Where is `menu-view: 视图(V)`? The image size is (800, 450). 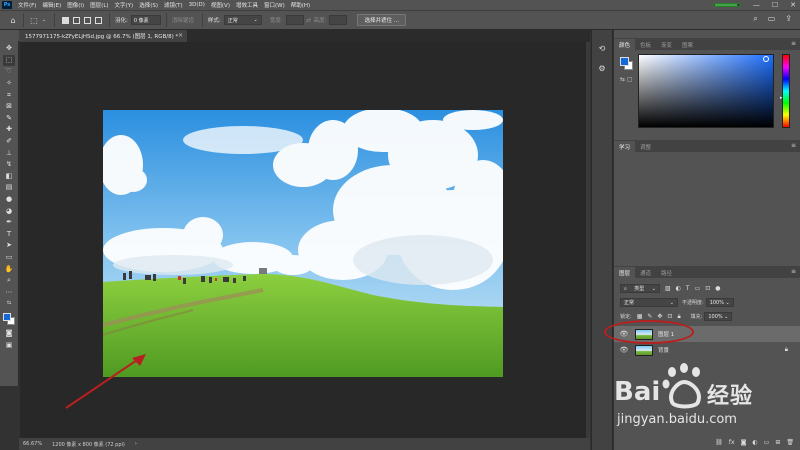 menu-view: 视图(V) is located at coordinates (220, 5).